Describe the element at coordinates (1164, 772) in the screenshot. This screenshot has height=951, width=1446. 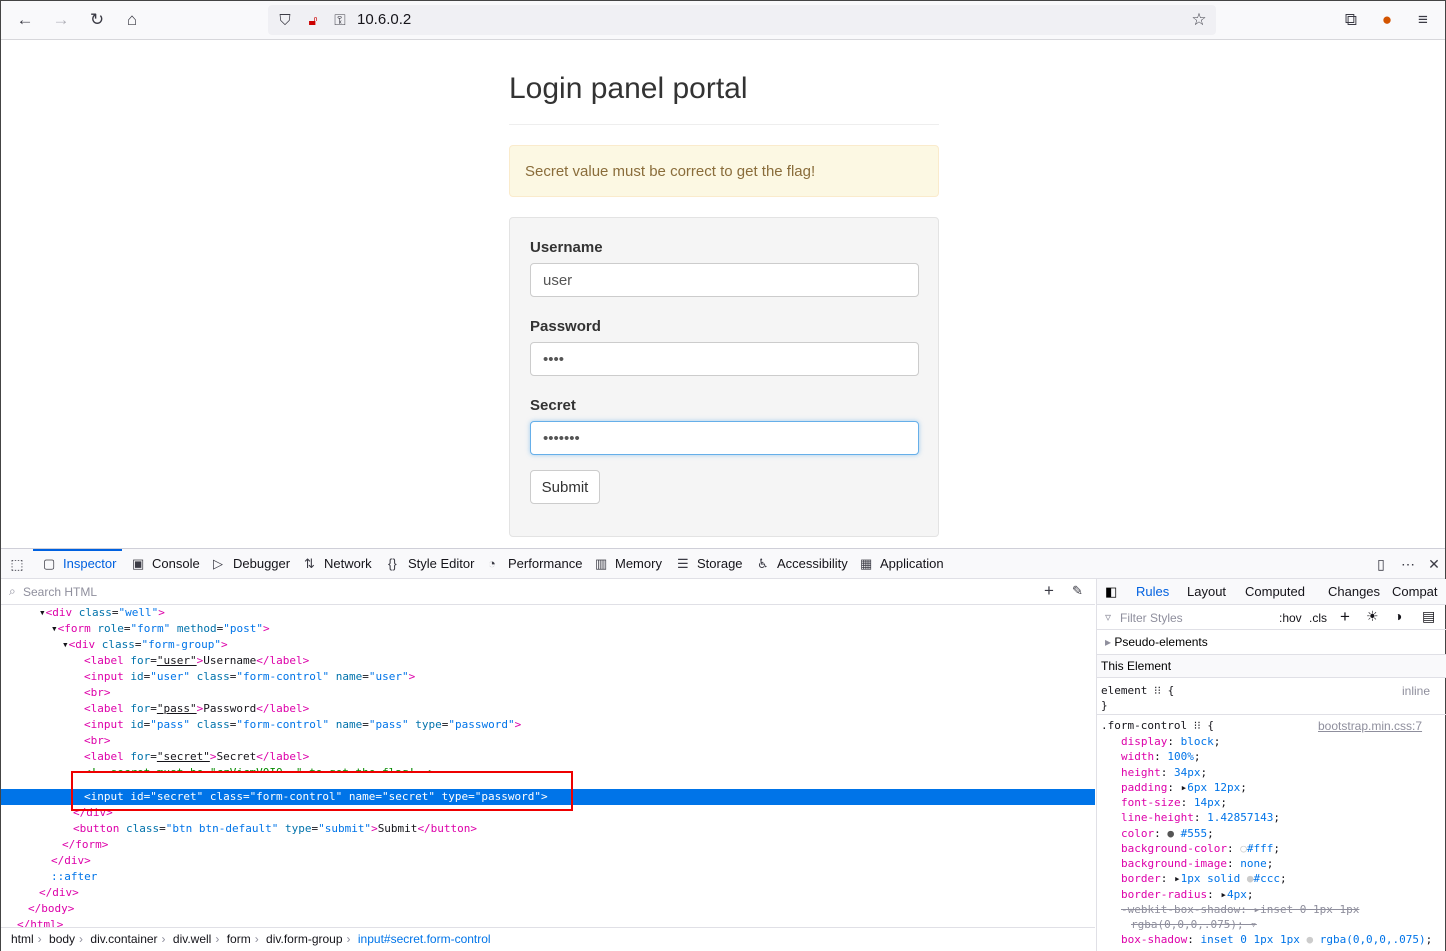
I see `css-declaration: height: 34px;` at that location.